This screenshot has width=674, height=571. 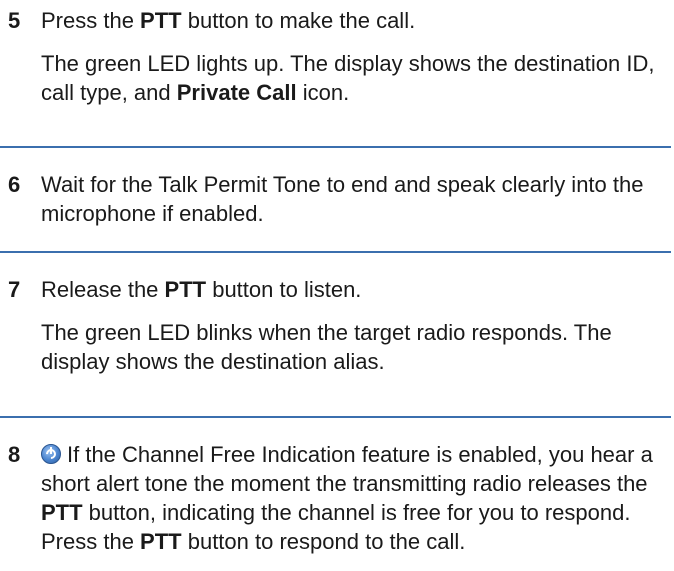 I want to click on step-instruction: Release the PTT button to listen., so click(x=201, y=289).